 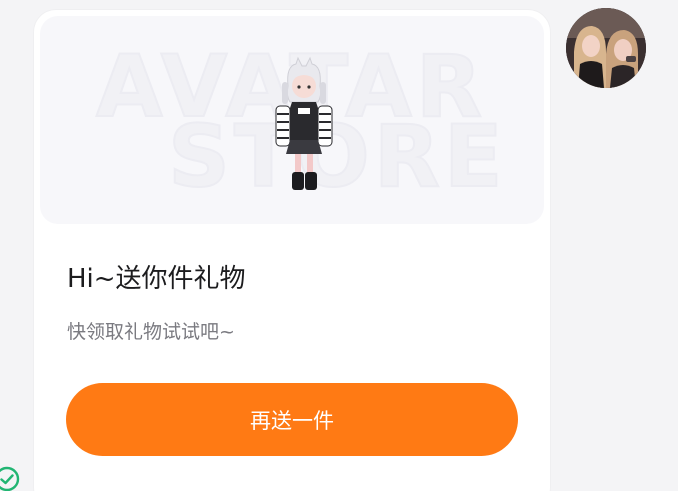 What do you see at coordinates (10, 478) in the screenshot?
I see `check-circle-icon` at bounding box center [10, 478].